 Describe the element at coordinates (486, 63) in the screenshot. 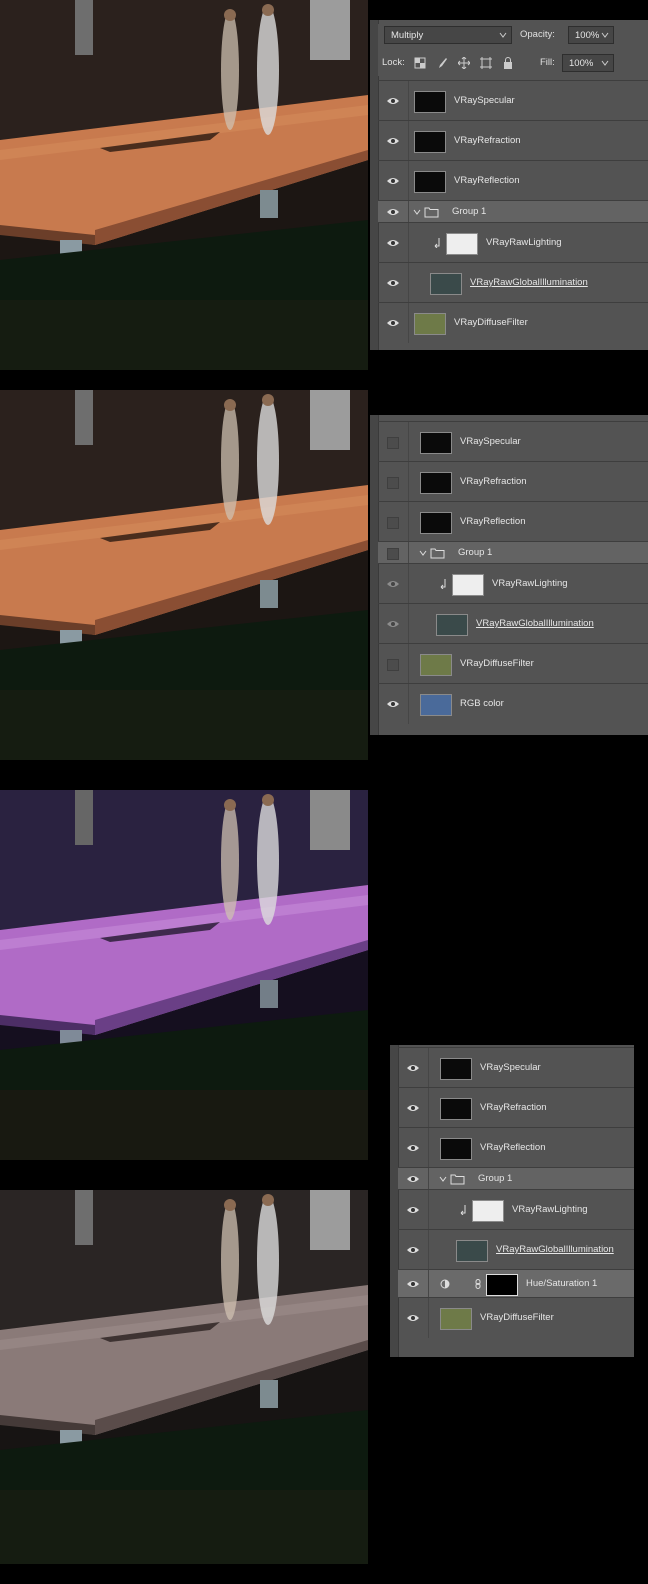

I see `lock-artboard-icon` at that location.